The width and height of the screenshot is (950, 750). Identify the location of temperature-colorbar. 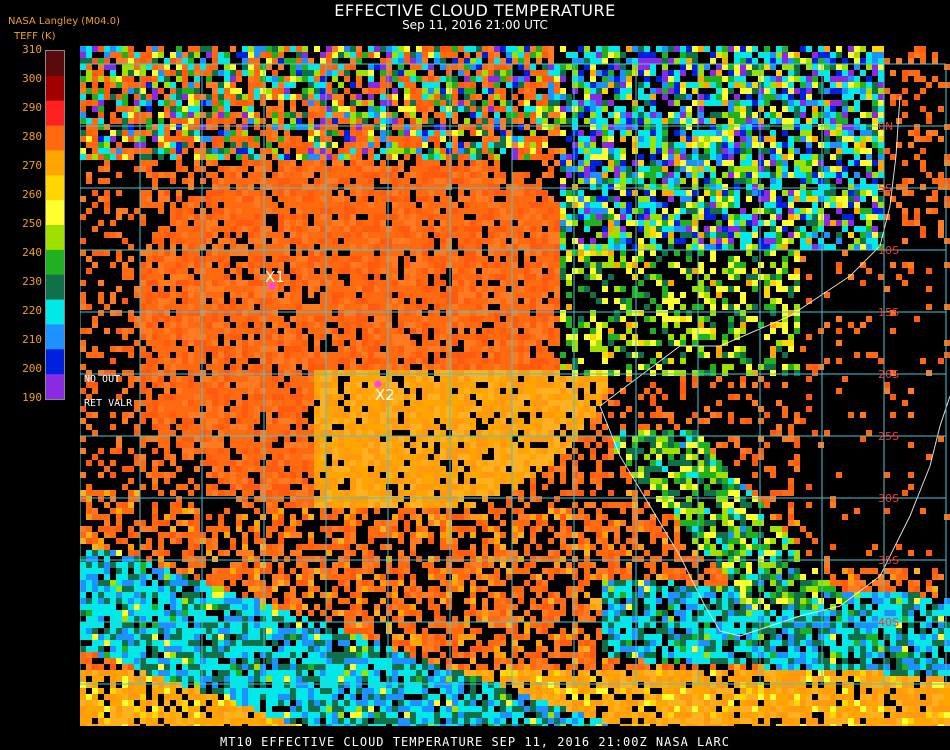
(55, 225).